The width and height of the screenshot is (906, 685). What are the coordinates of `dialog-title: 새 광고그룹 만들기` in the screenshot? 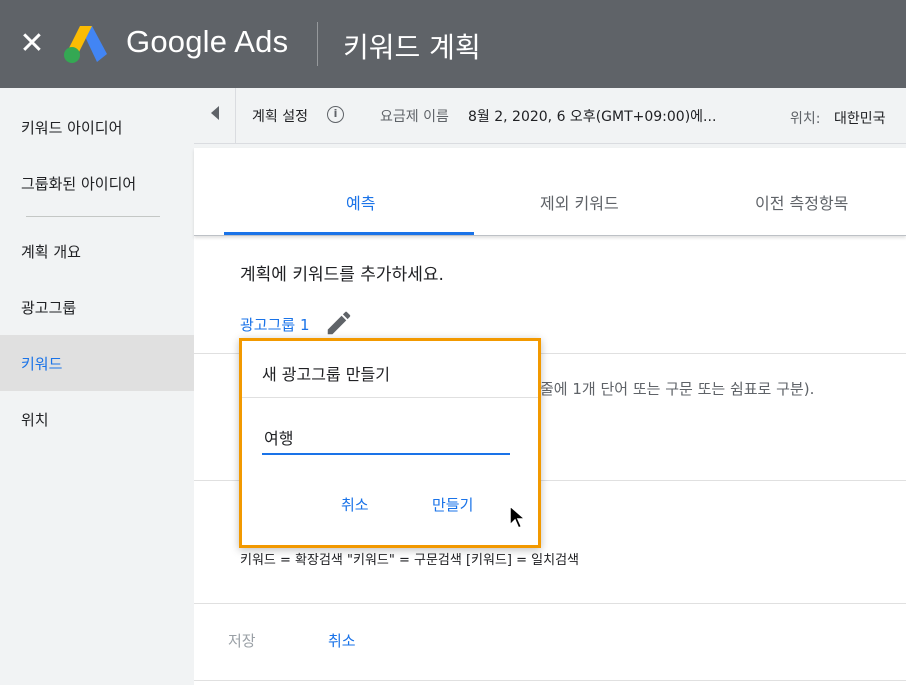 It's located at (326, 374).